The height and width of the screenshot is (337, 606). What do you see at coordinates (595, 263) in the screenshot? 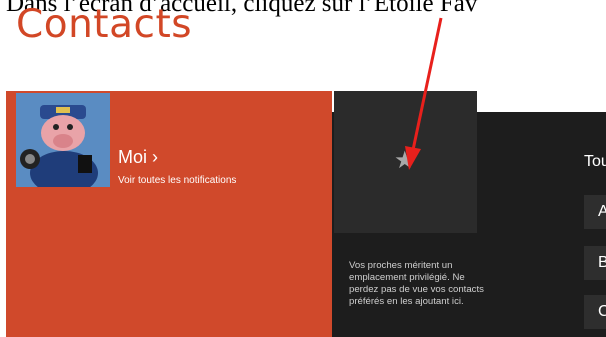
I see `letter-tile-b: B` at bounding box center [595, 263].